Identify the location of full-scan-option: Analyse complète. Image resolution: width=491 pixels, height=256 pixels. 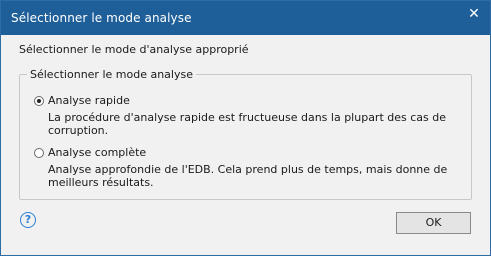
(90, 152).